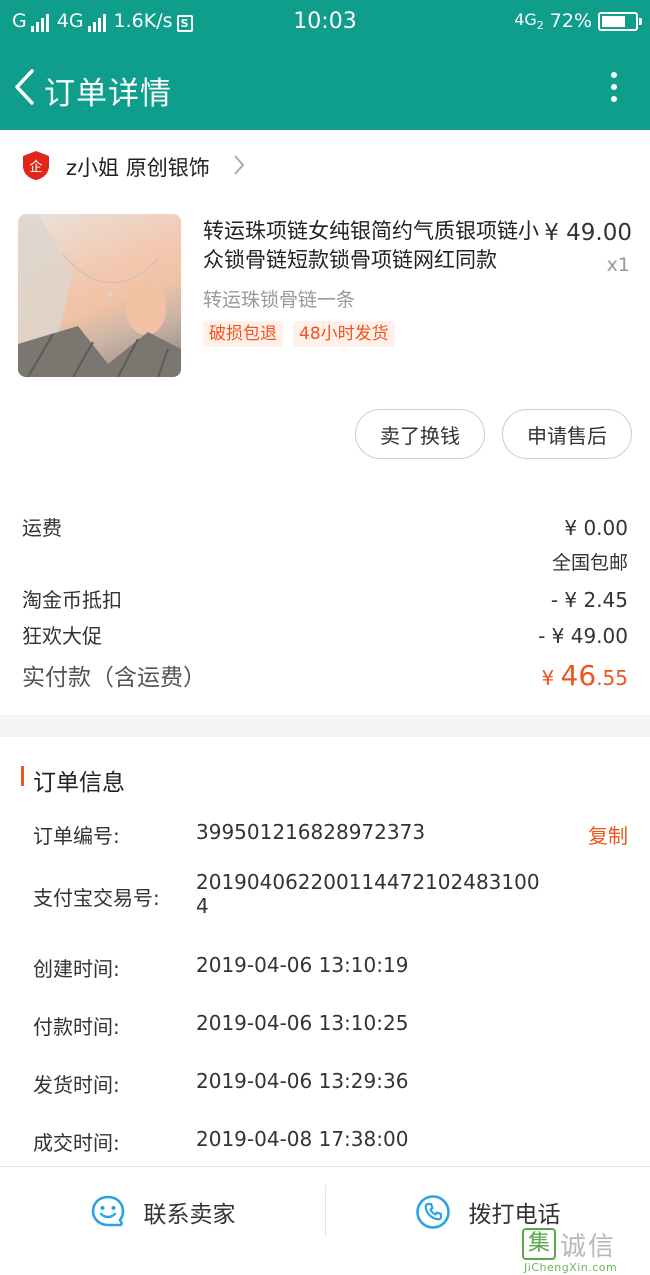 The width and height of the screenshot is (650, 1275). Describe the element at coordinates (311, 832) in the screenshot. I see `order-number-value: 399501216828972373` at that location.